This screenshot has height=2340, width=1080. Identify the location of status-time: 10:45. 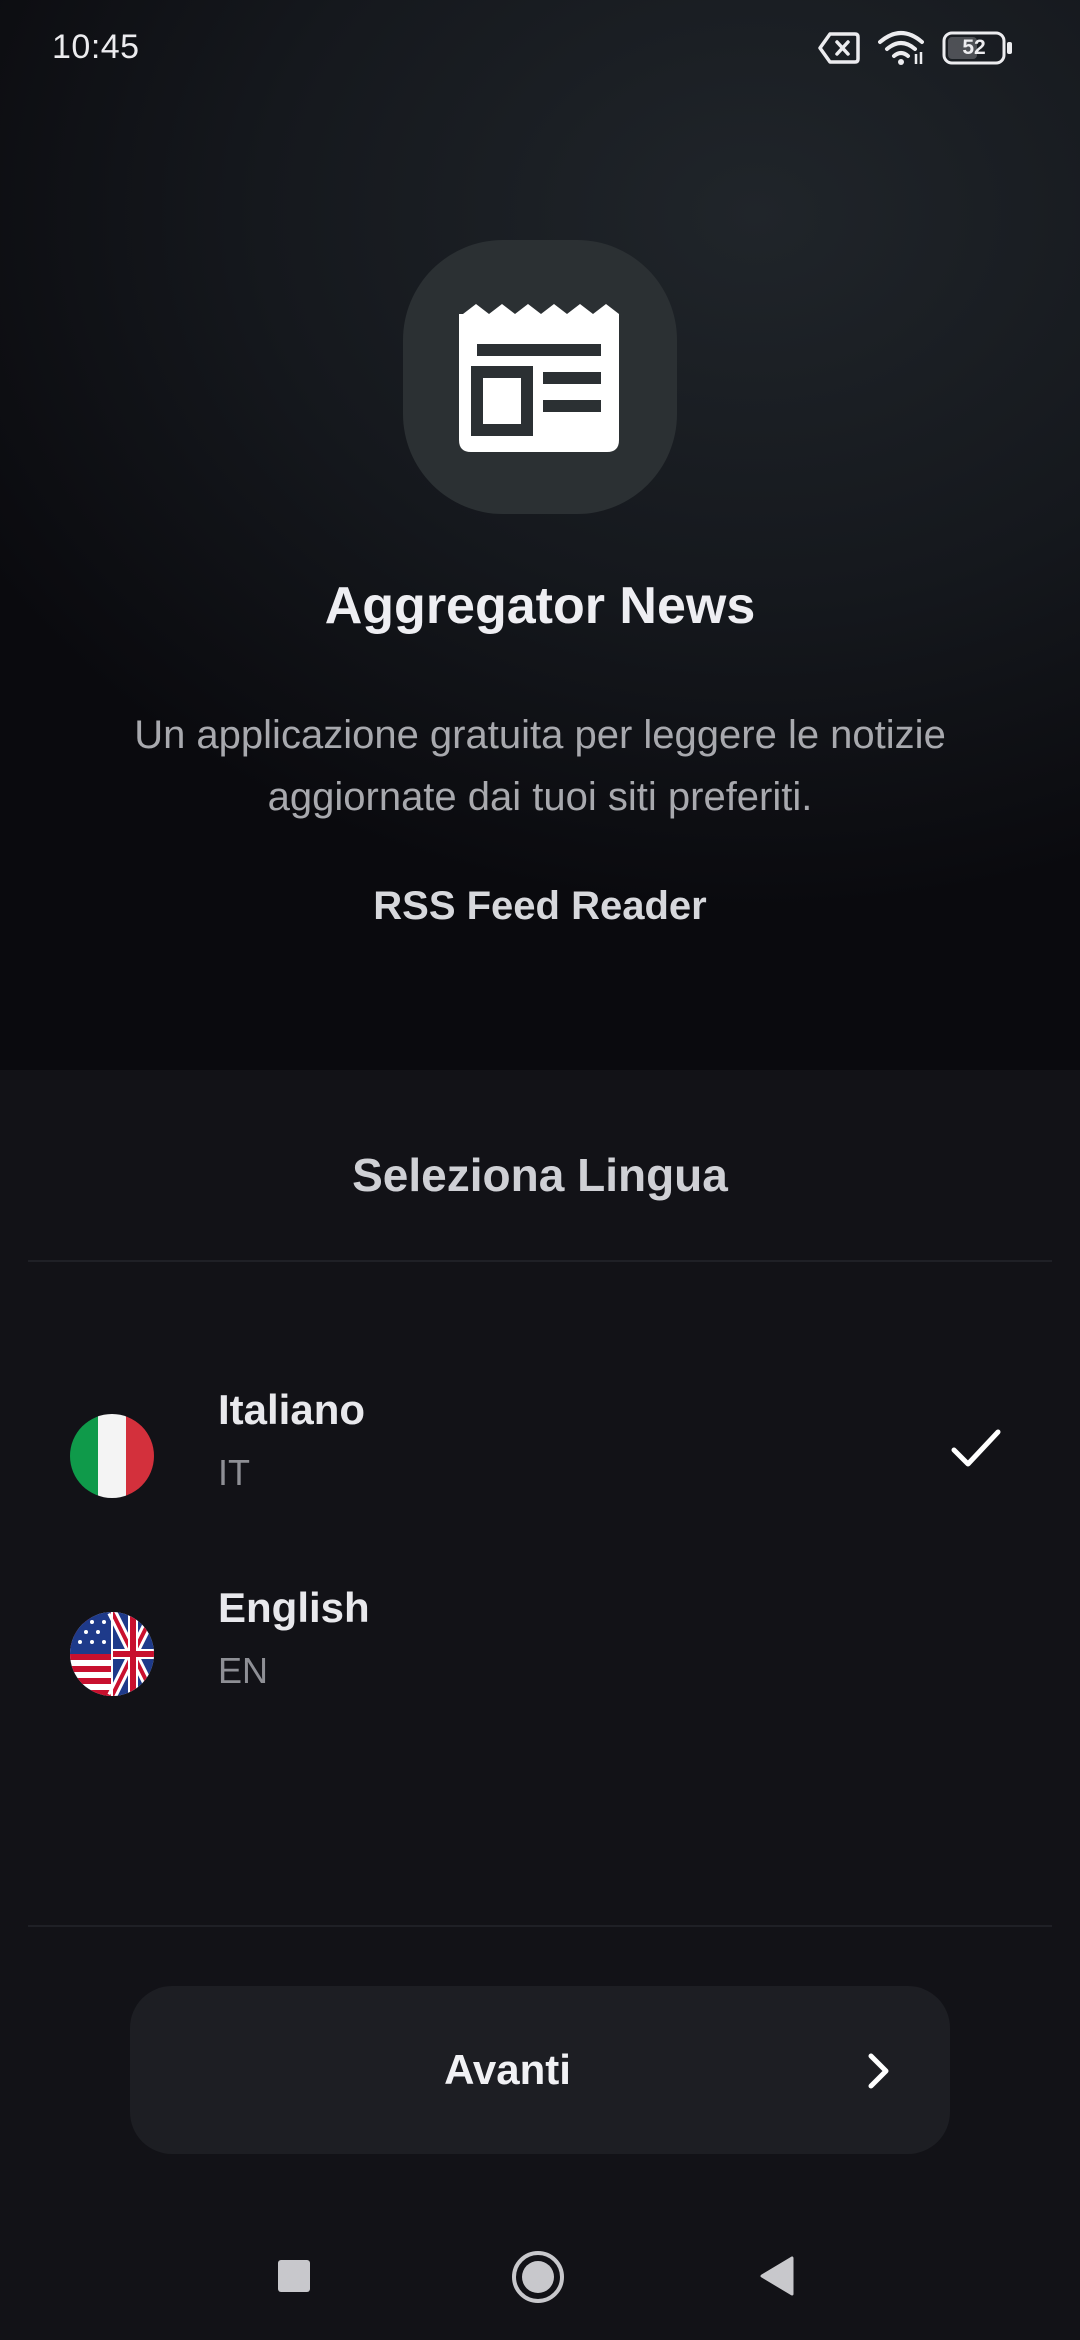
(96, 47).